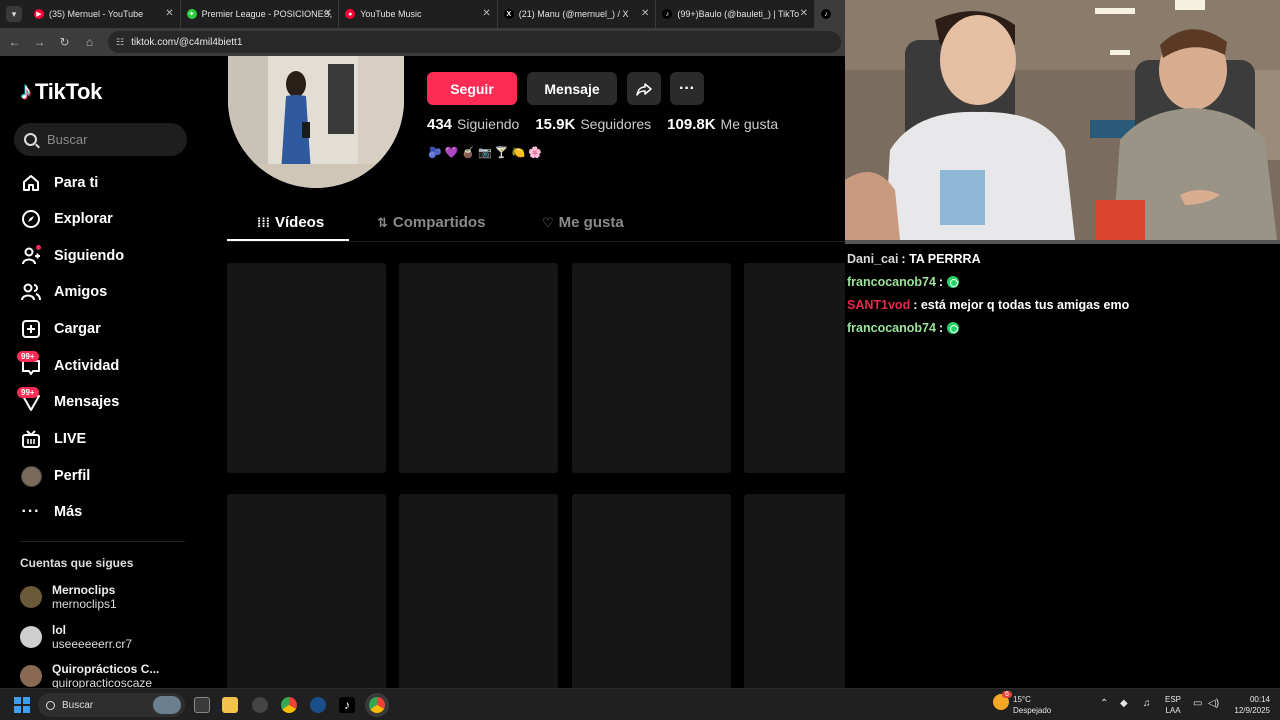  I want to click on search-box, so click(100, 139).